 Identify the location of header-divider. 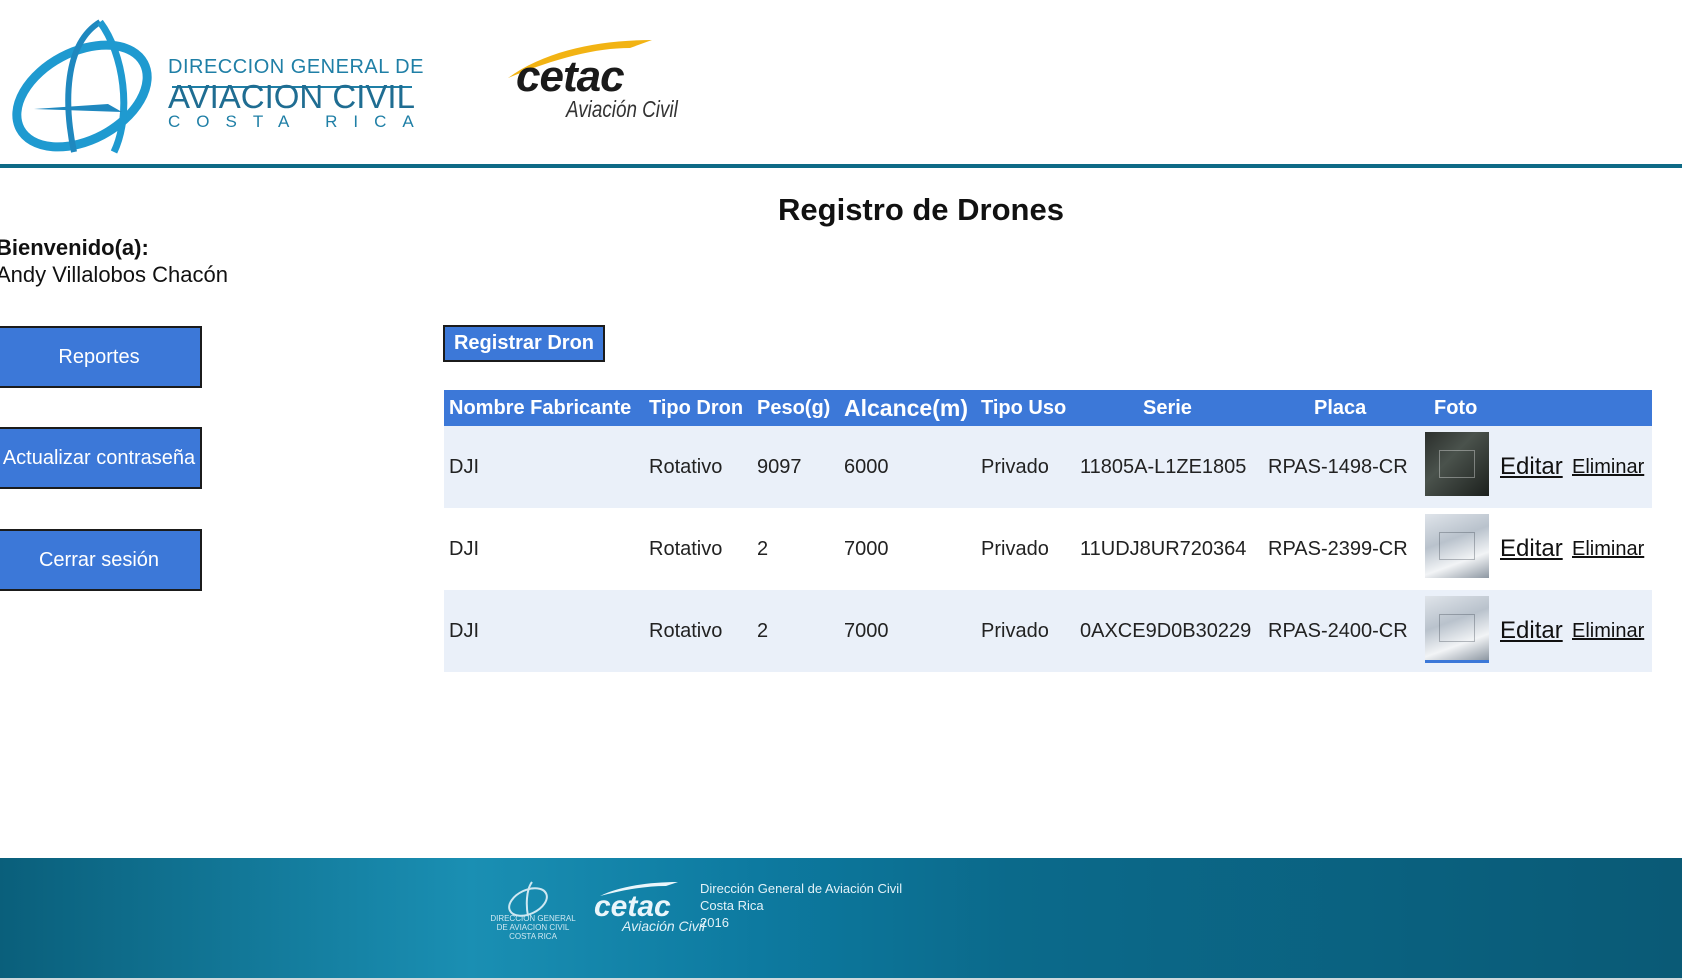
(841, 166).